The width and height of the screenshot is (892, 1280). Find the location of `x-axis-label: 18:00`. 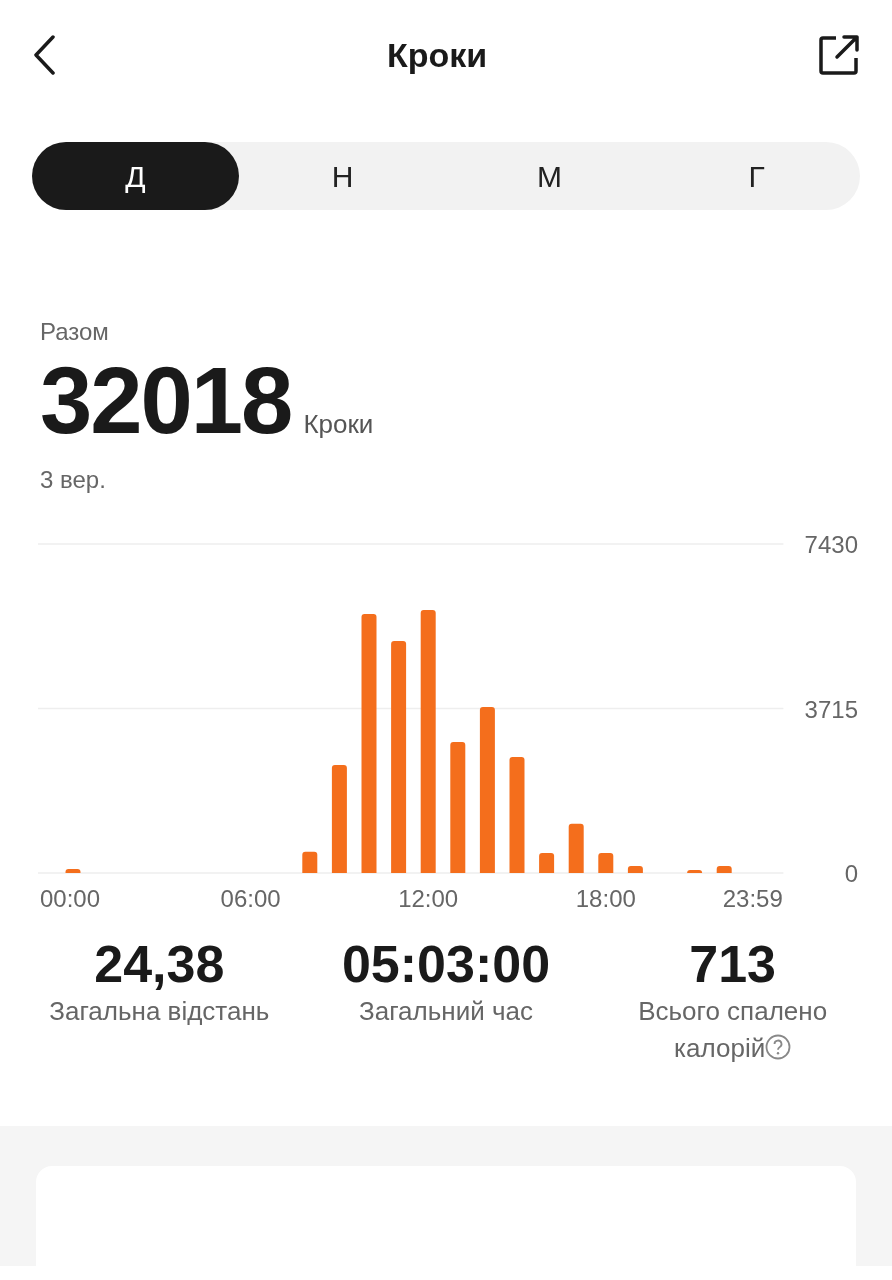

x-axis-label: 18:00 is located at coordinates (605, 898).